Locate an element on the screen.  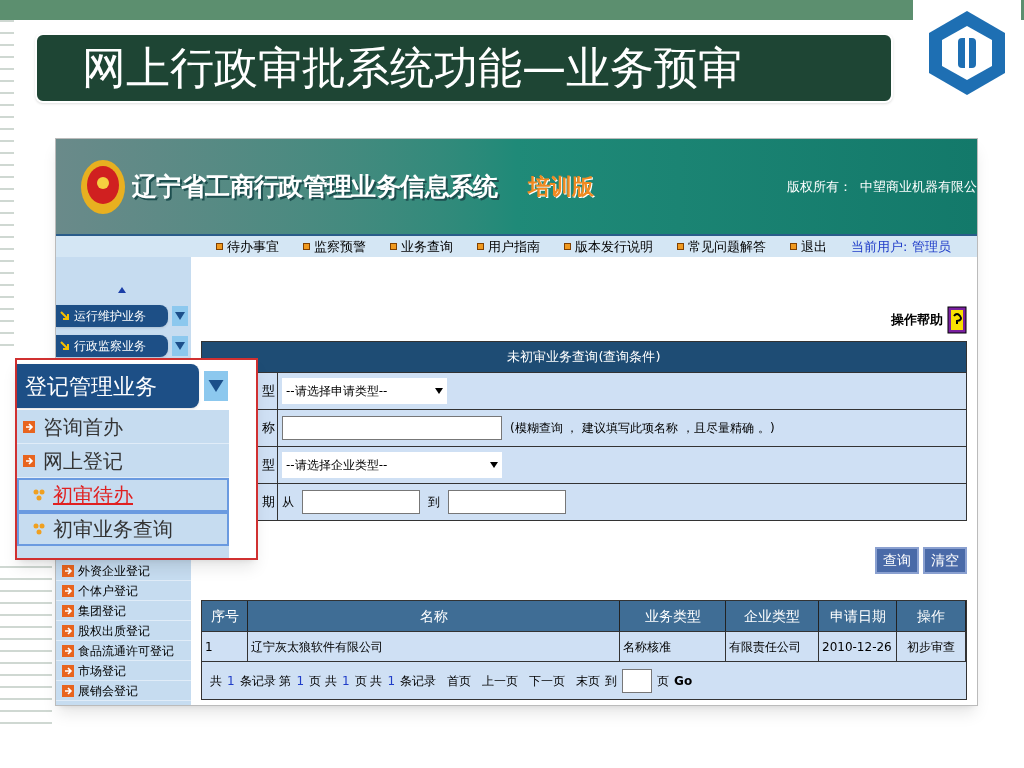
nav-link: 常见问题解答 is located at coordinates (721, 246).